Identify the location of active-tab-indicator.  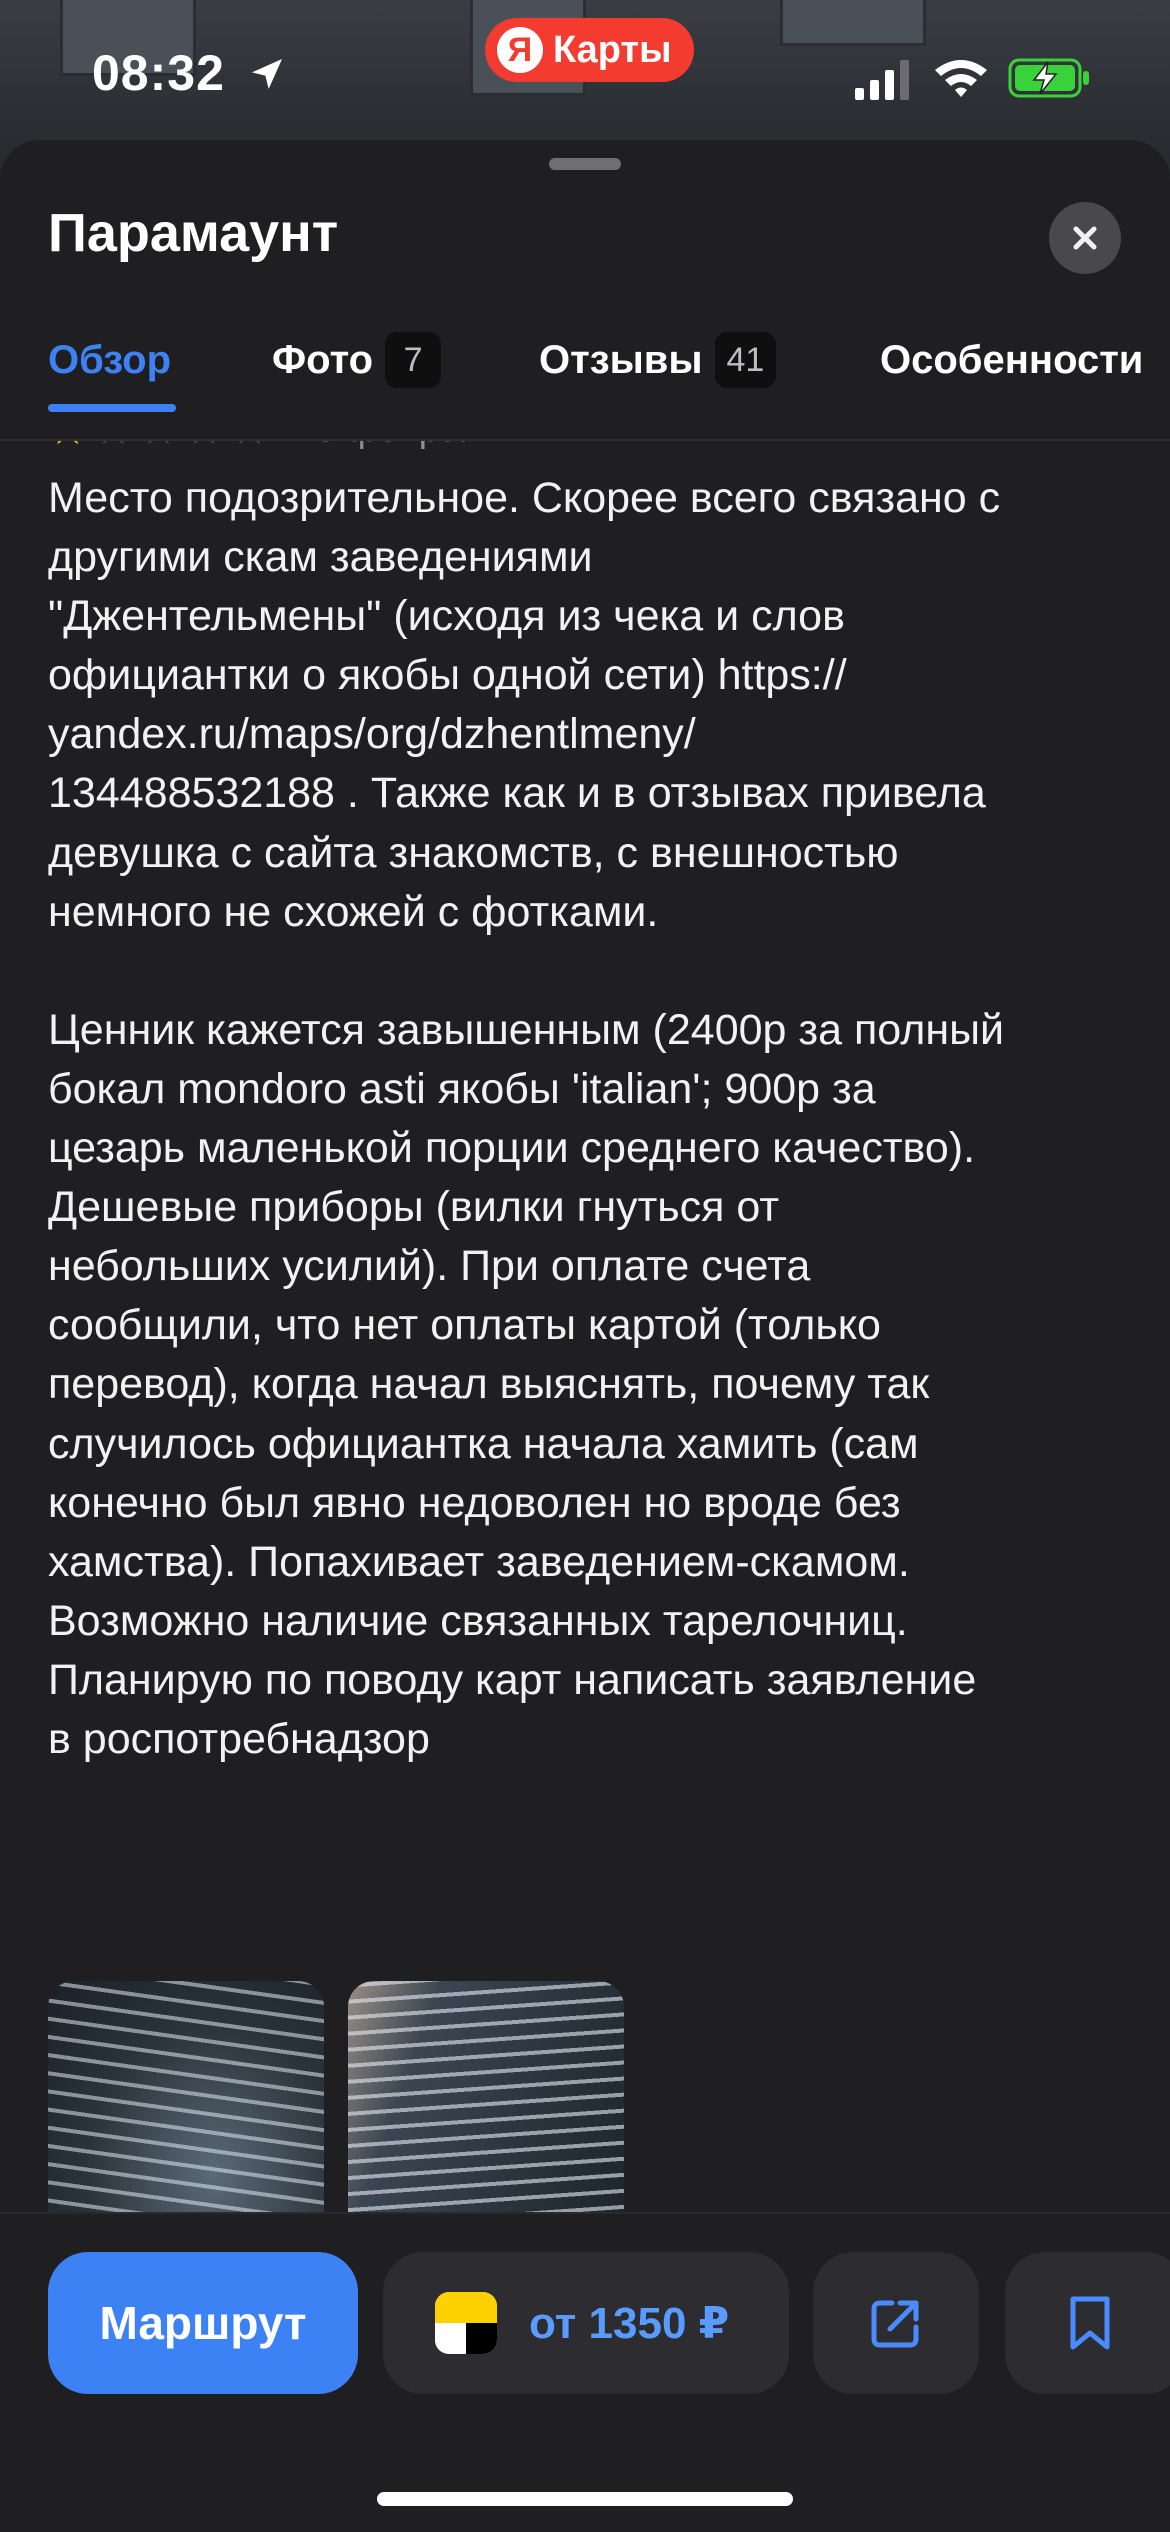
(112, 408).